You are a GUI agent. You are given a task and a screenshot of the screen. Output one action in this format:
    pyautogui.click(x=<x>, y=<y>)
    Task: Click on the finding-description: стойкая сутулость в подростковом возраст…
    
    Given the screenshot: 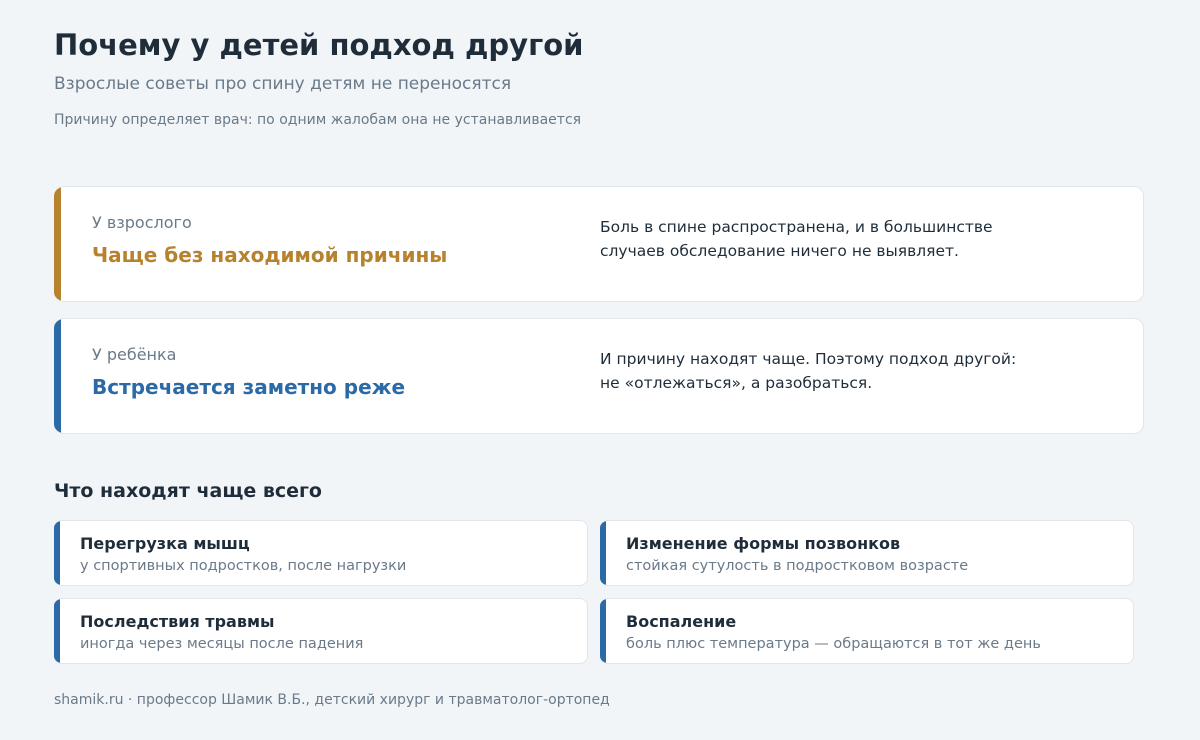 What is the action you would take?
    pyautogui.click(x=797, y=566)
    